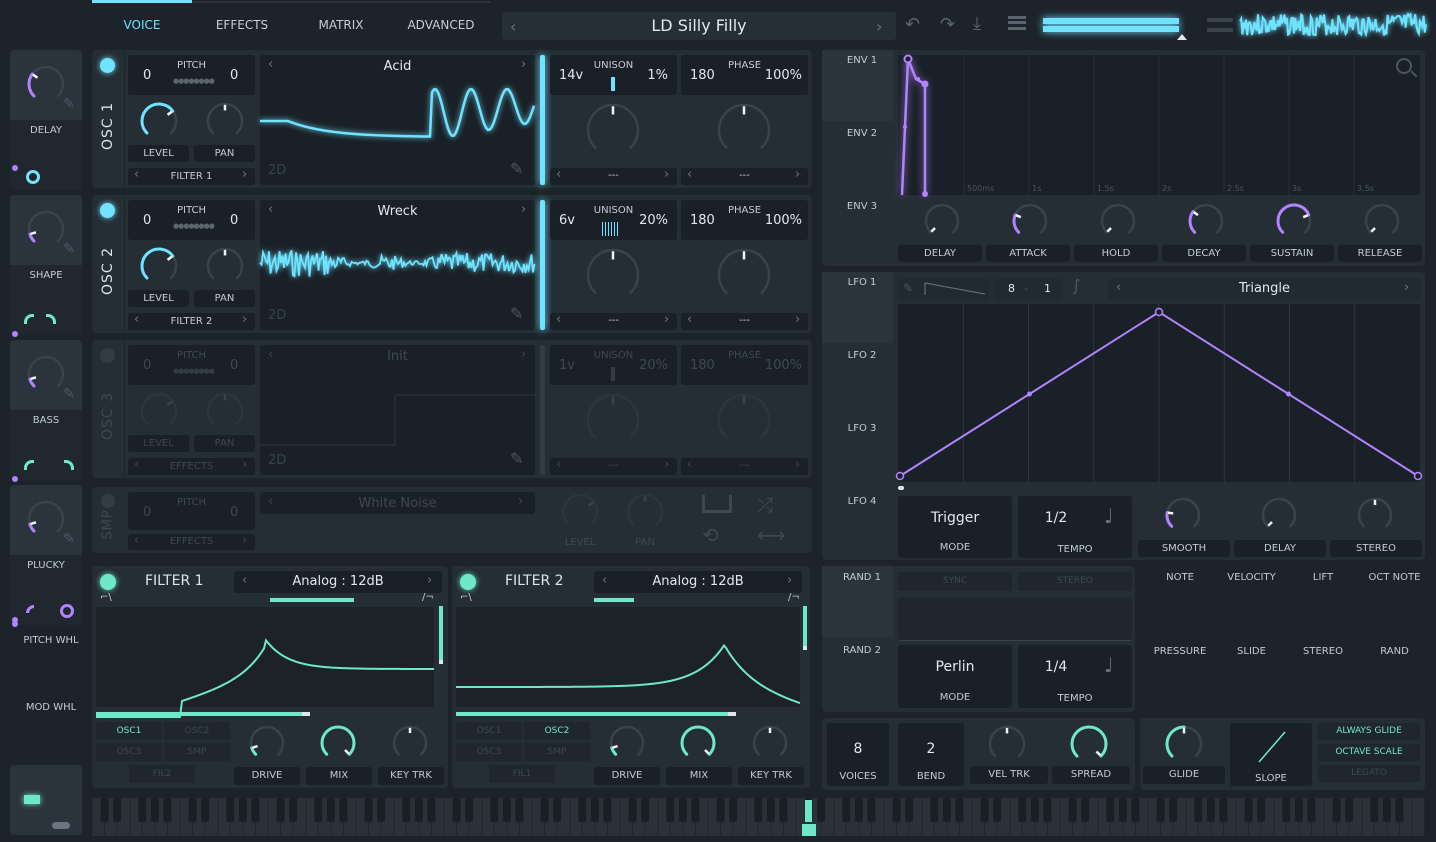 This screenshot has width=1436, height=842. Describe the element at coordinates (1369, 752) in the screenshot. I see `octave-scale-button: OCTAVE SCALE` at that location.